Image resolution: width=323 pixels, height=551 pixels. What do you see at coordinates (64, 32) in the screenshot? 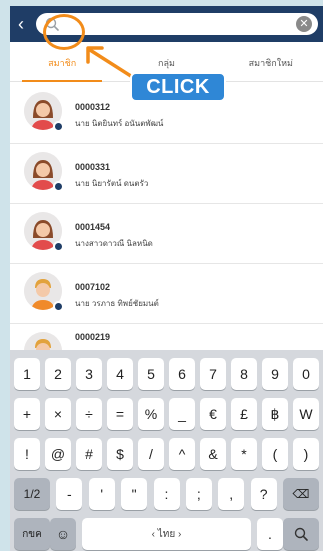
I see `highlight-circle` at bounding box center [64, 32].